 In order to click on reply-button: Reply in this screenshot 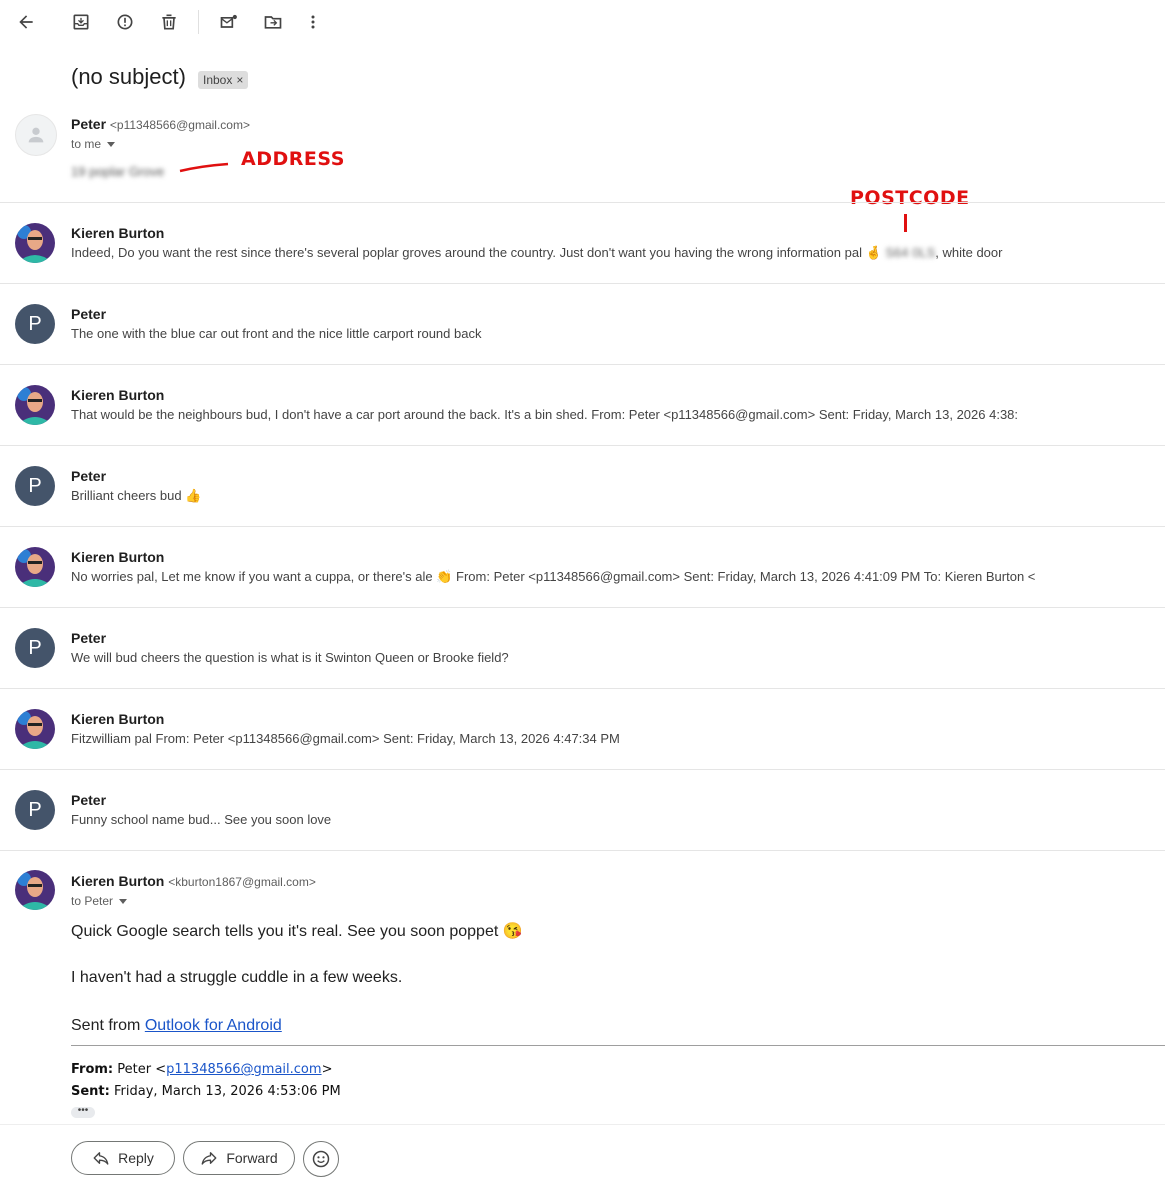, I will do `click(123, 1158)`.